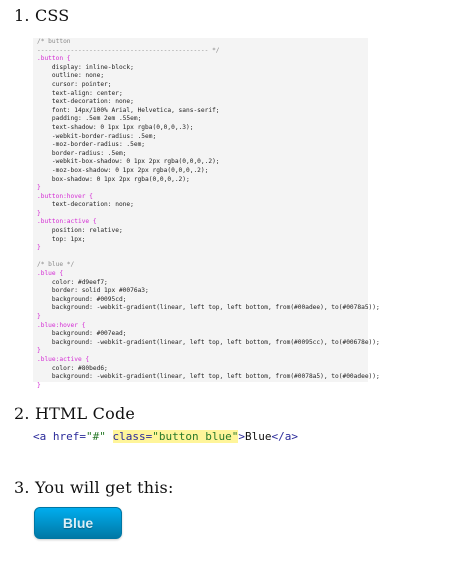 The height and width of the screenshot is (561, 470). What do you see at coordinates (75, 413) in the screenshot?
I see `html-step-title: 2. HTML Code` at bounding box center [75, 413].